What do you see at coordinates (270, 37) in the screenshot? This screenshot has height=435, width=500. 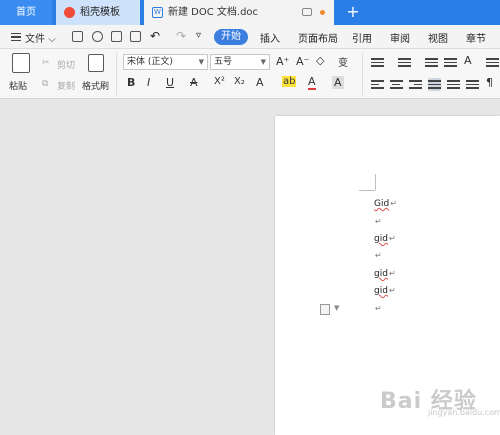 I see `menu-insert: 插入` at bounding box center [270, 37].